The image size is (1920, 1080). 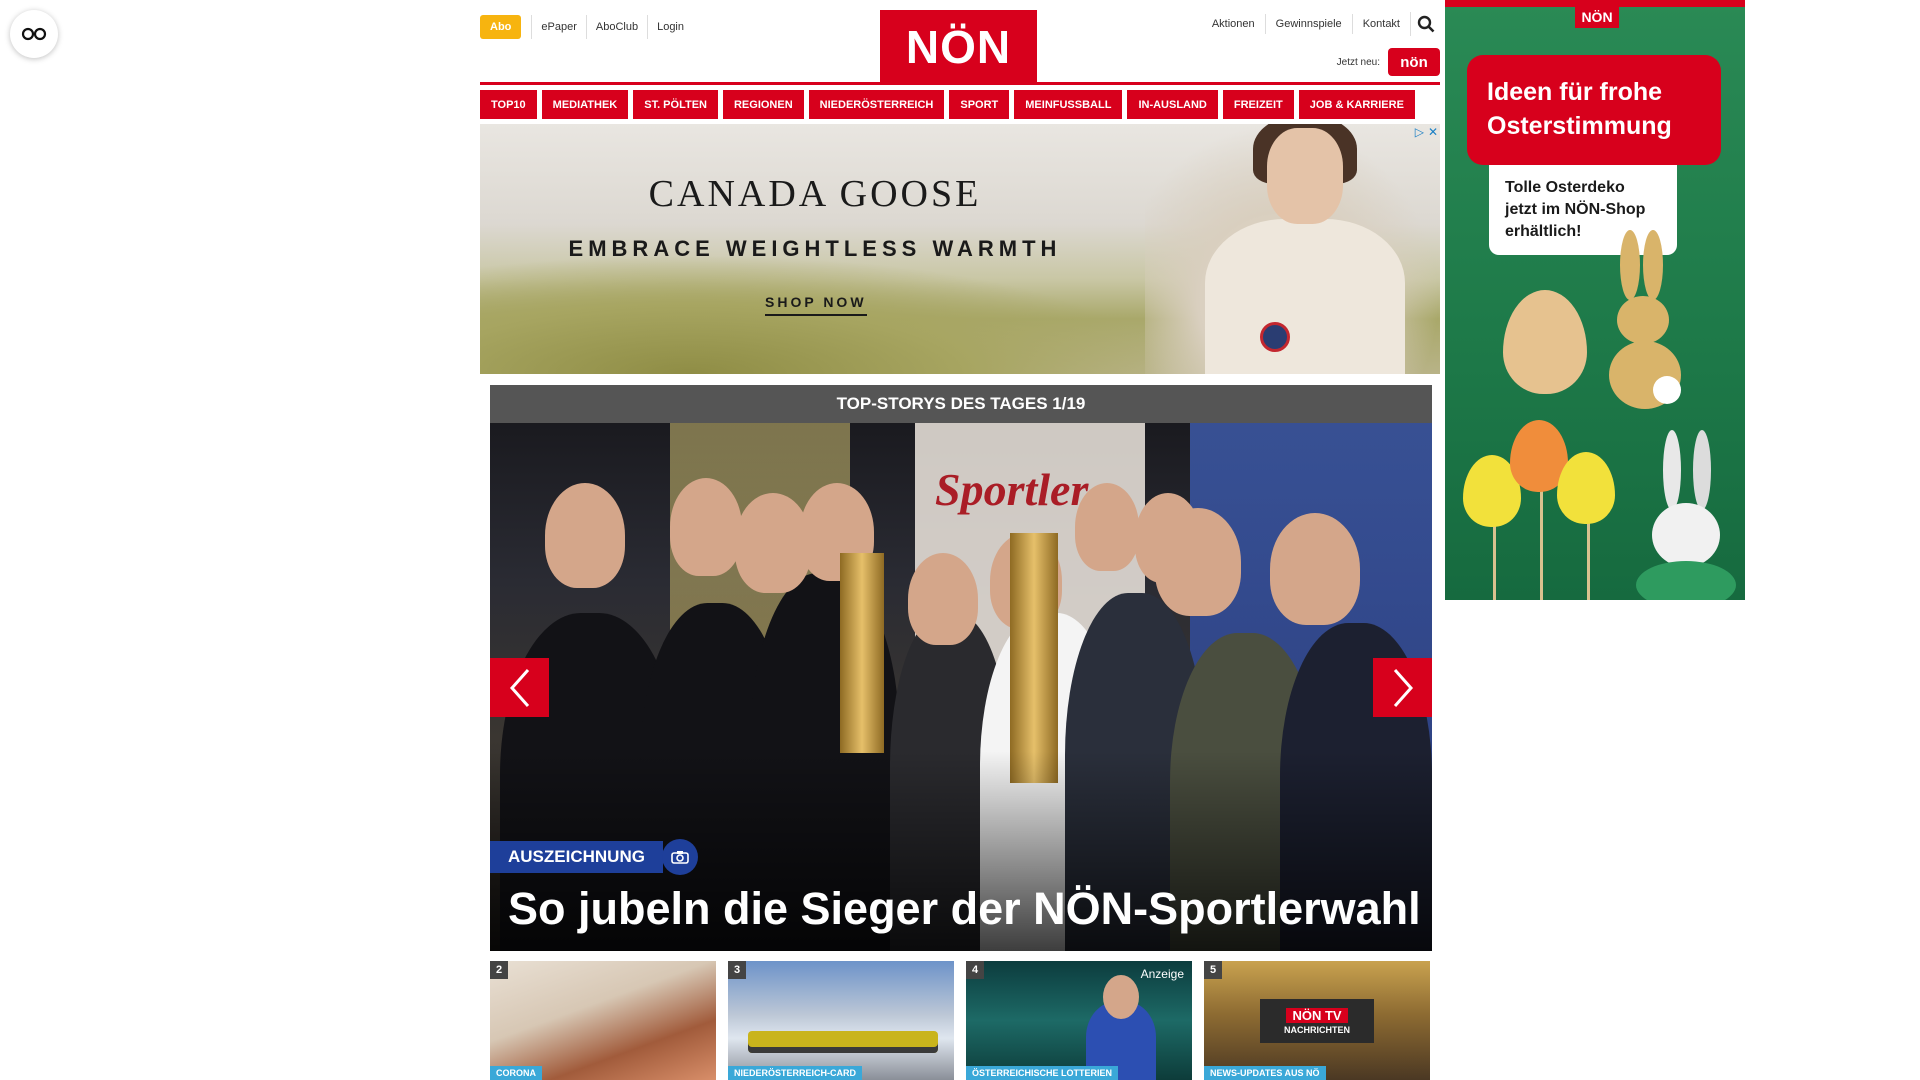 What do you see at coordinates (576, 857) in the screenshot?
I see `story-category-badge: AUSZEICHNUNG` at bounding box center [576, 857].